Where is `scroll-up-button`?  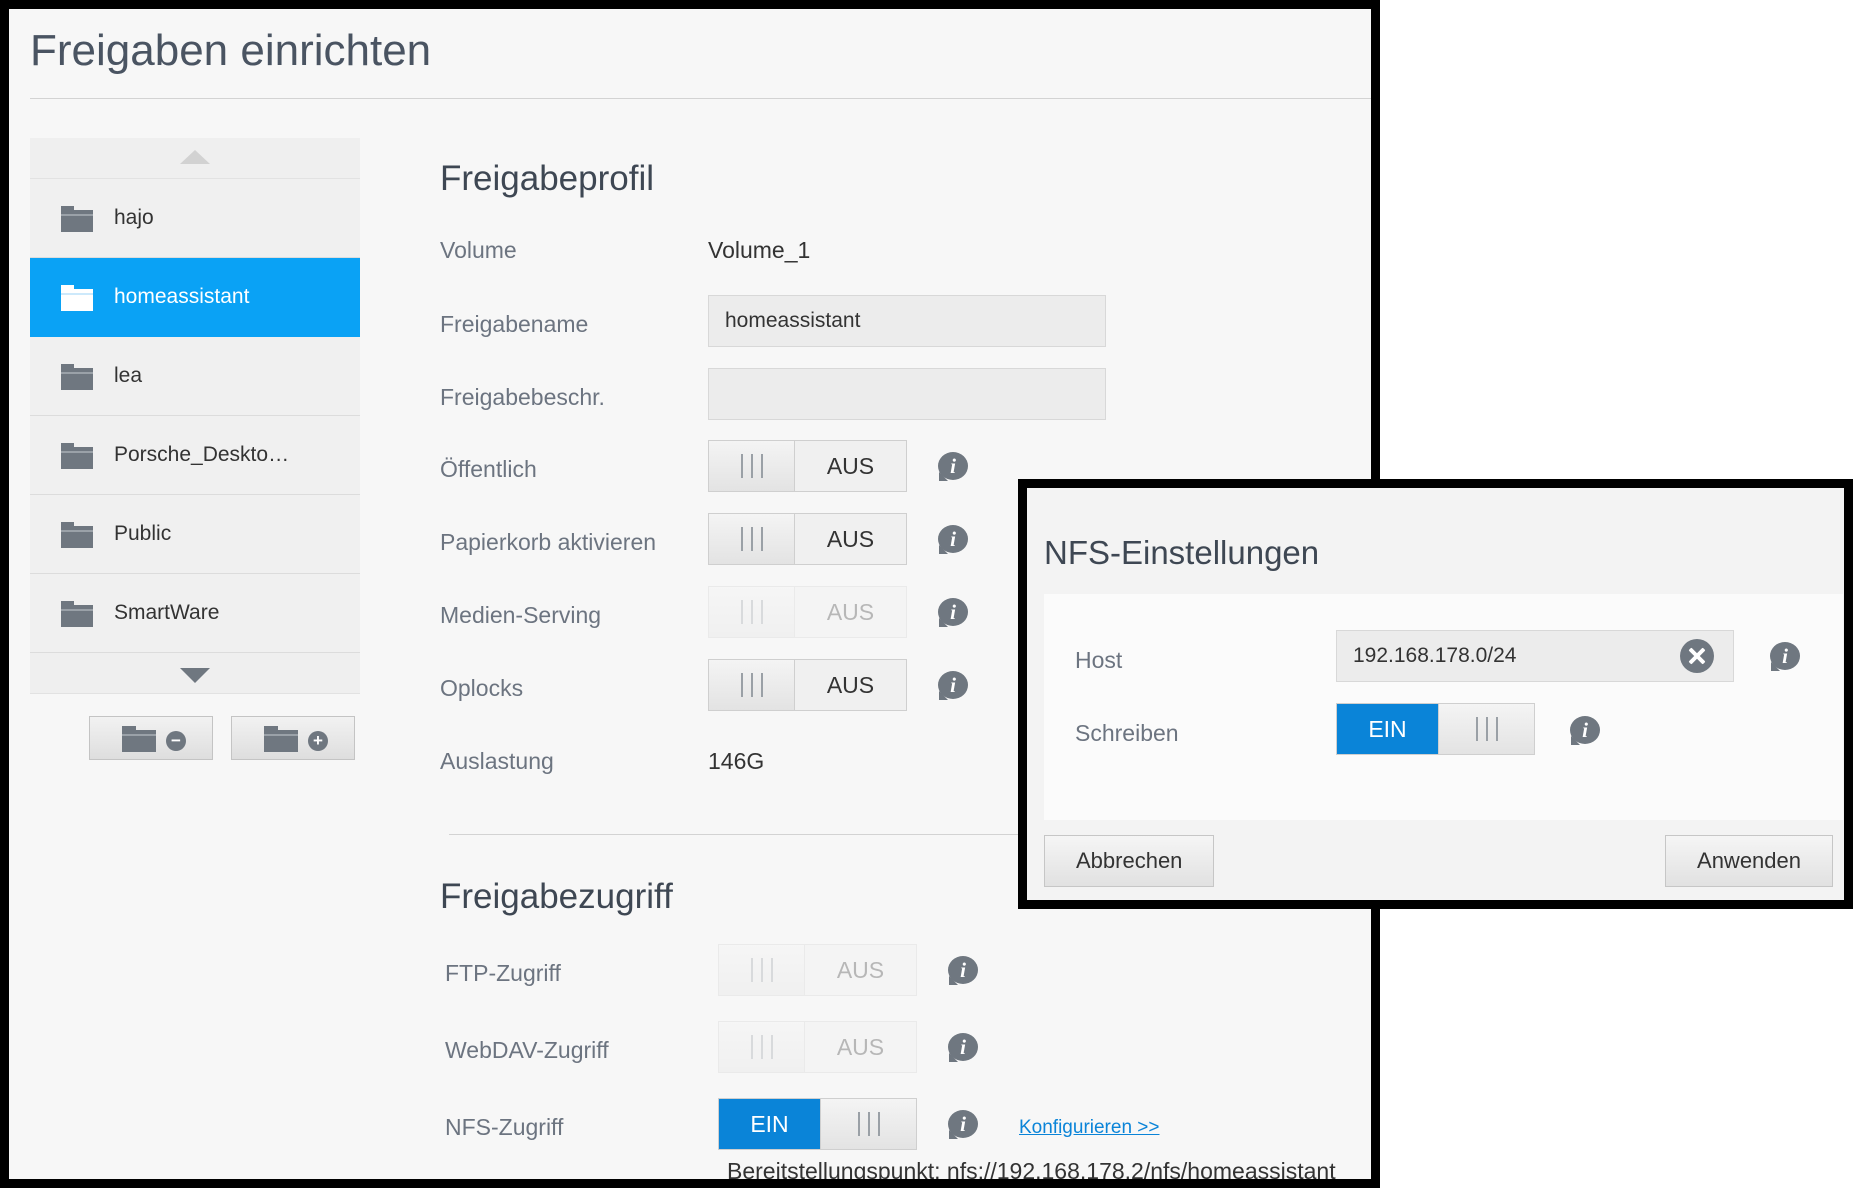 scroll-up-button is located at coordinates (195, 158).